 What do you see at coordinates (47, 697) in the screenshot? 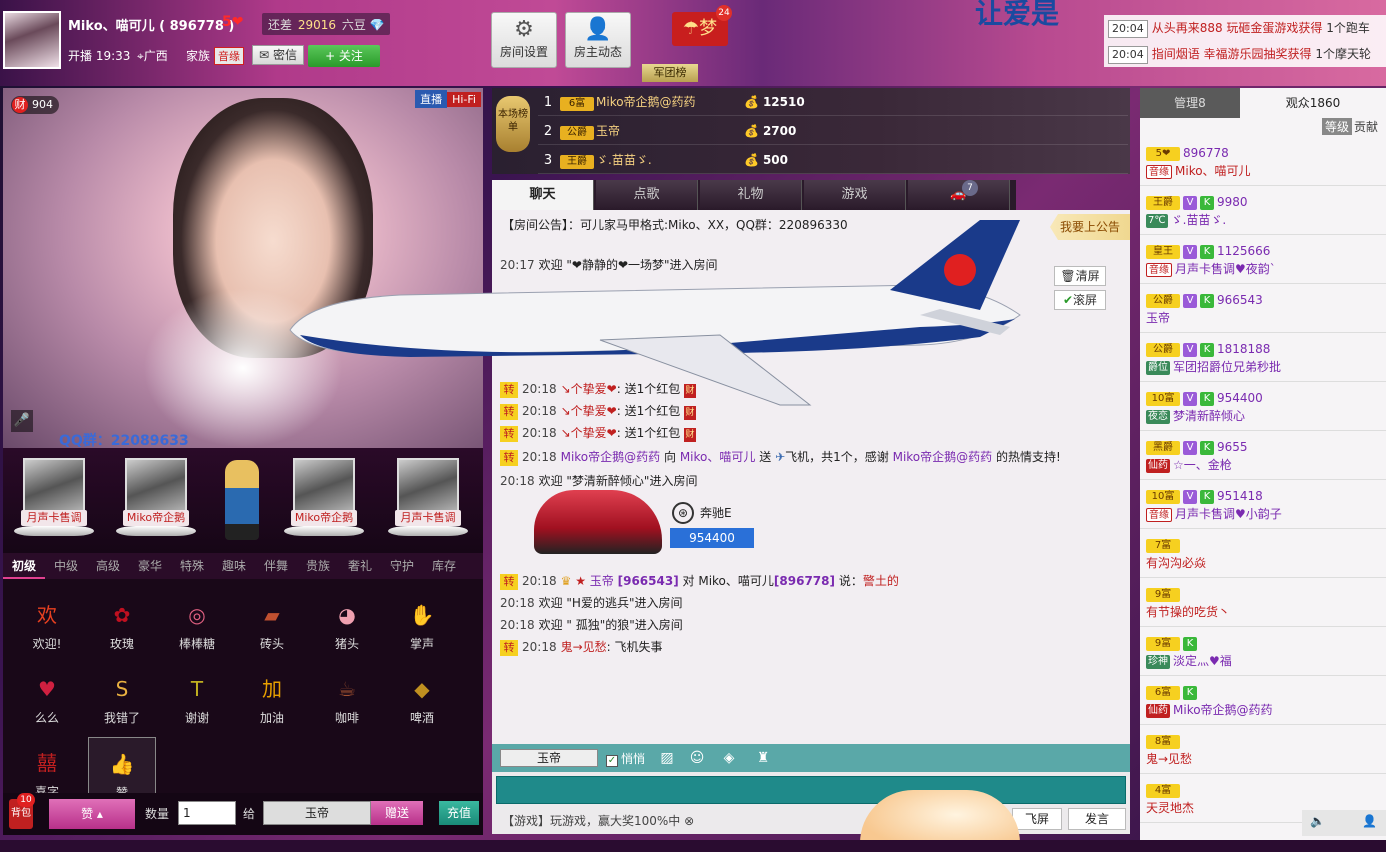
I see `gift-item: ♥ 么么` at bounding box center [47, 697].